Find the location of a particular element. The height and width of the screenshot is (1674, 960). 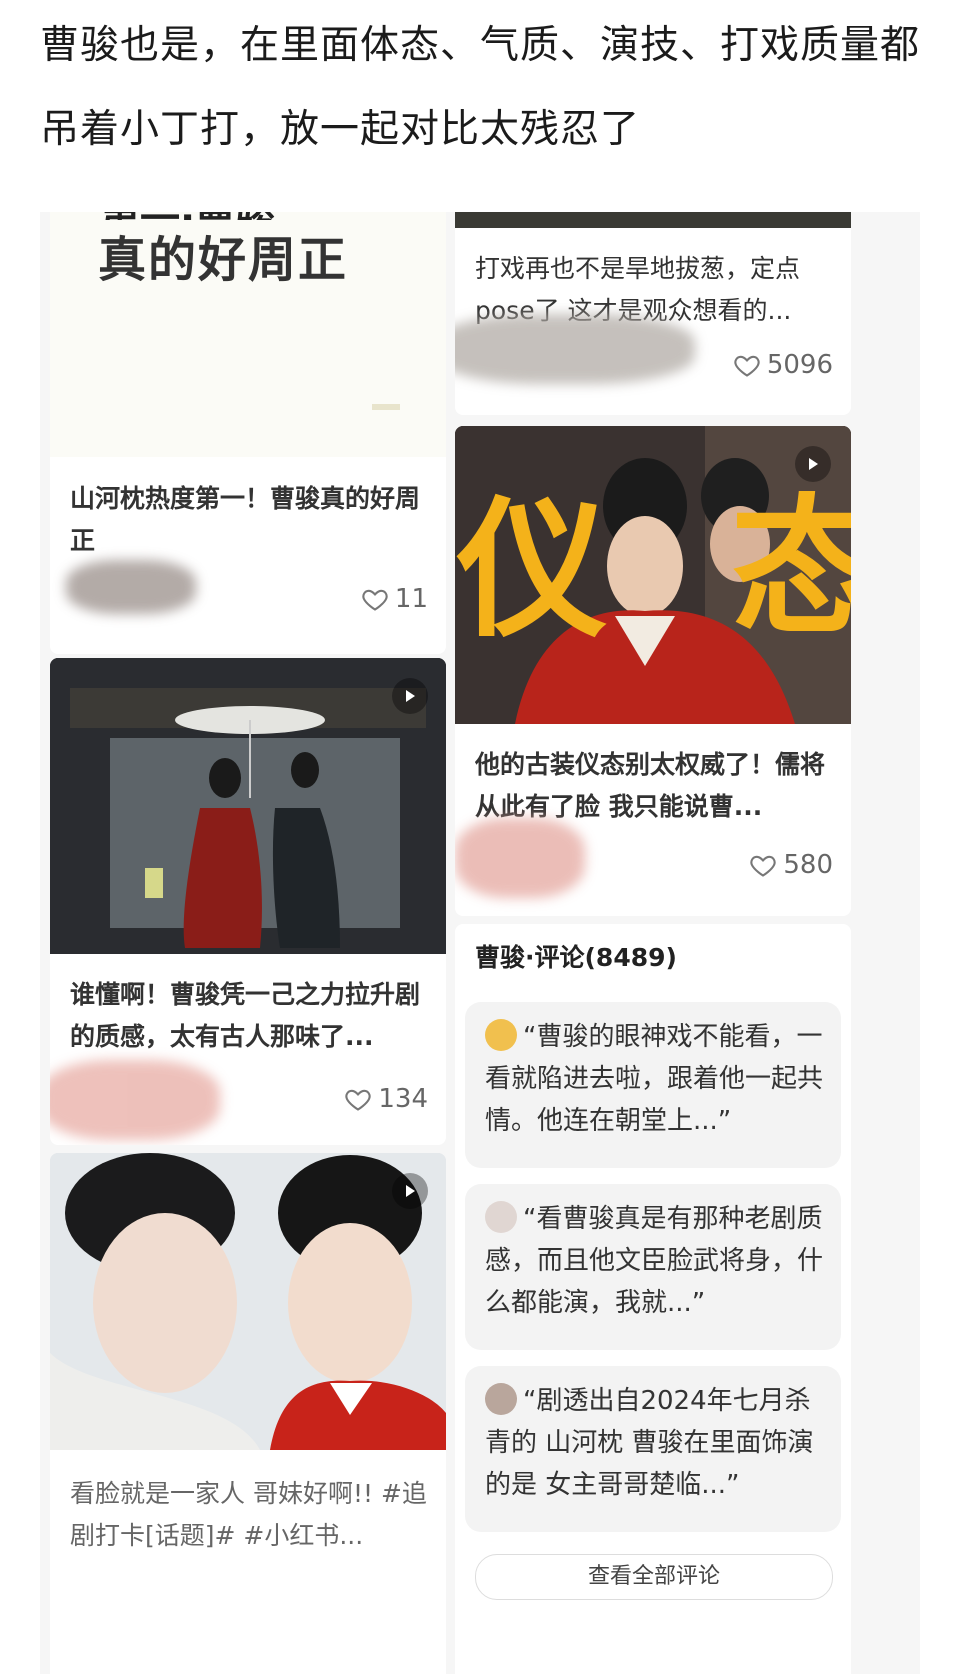

note-card: 谁懂啊！曹骏凭一己之力拉升剧的质感，太有古人那味了... 134 is located at coordinates (248, 901).